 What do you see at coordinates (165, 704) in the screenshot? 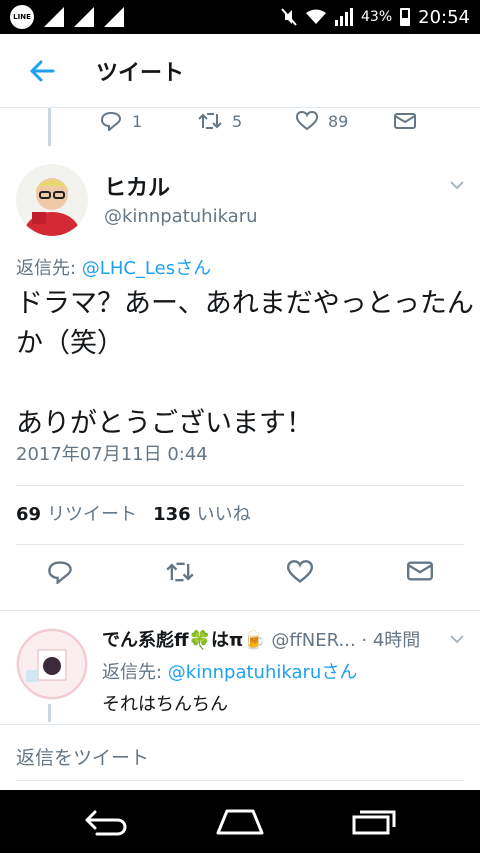
I see `reply-text: それはちんちん` at bounding box center [165, 704].